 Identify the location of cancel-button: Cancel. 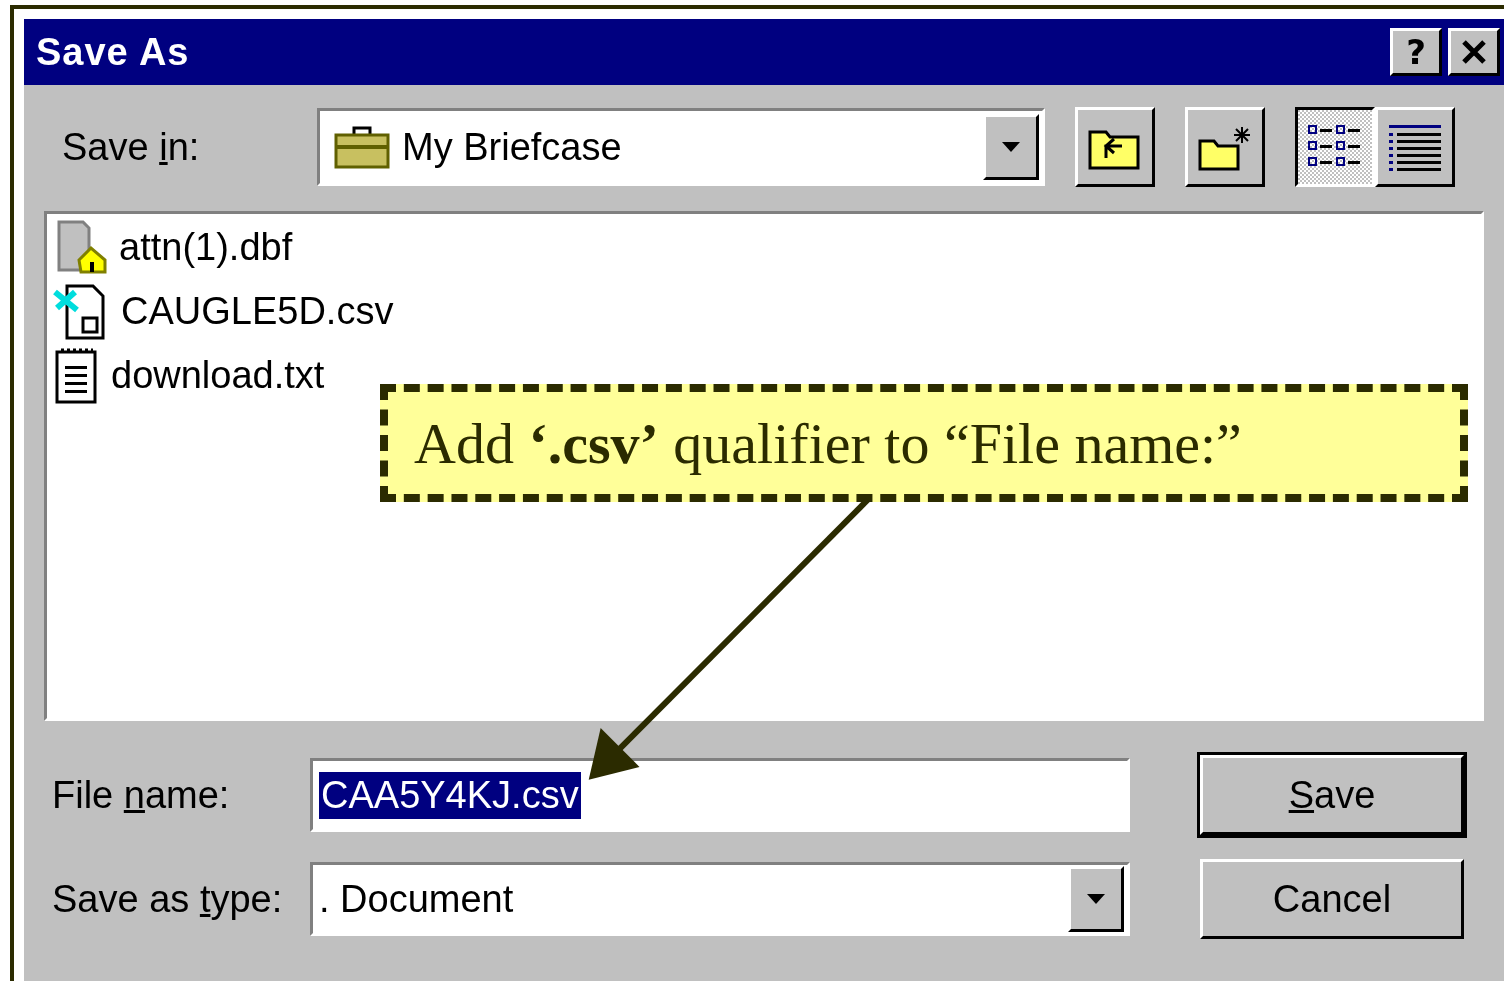
(1332, 899).